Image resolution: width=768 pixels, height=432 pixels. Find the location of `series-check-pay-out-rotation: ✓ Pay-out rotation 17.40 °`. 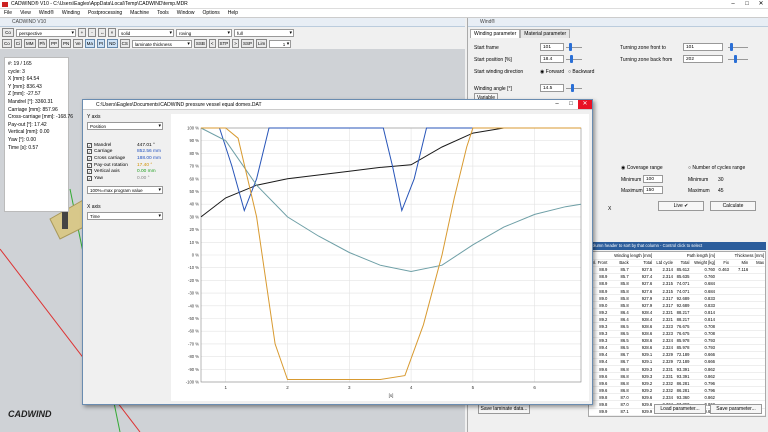

series-check-pay-out-rotation: ✓ Pay-out rotation 17.40 ° is located at coordinates (127, 165).